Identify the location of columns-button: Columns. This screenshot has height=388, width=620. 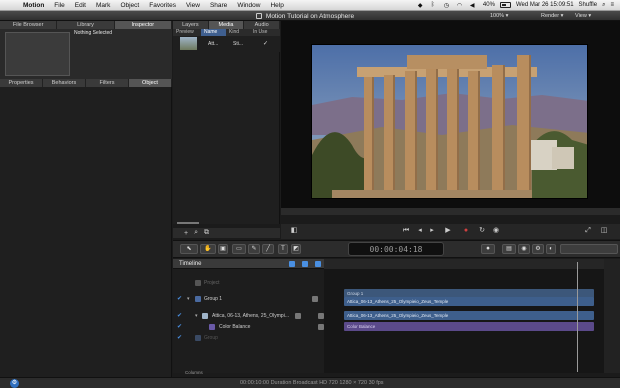
(194, 372).